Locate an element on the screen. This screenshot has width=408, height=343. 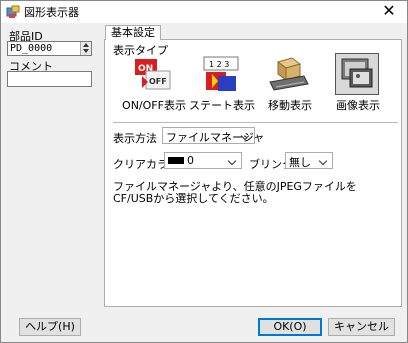
section-divider is located at coordinates (255, 122).